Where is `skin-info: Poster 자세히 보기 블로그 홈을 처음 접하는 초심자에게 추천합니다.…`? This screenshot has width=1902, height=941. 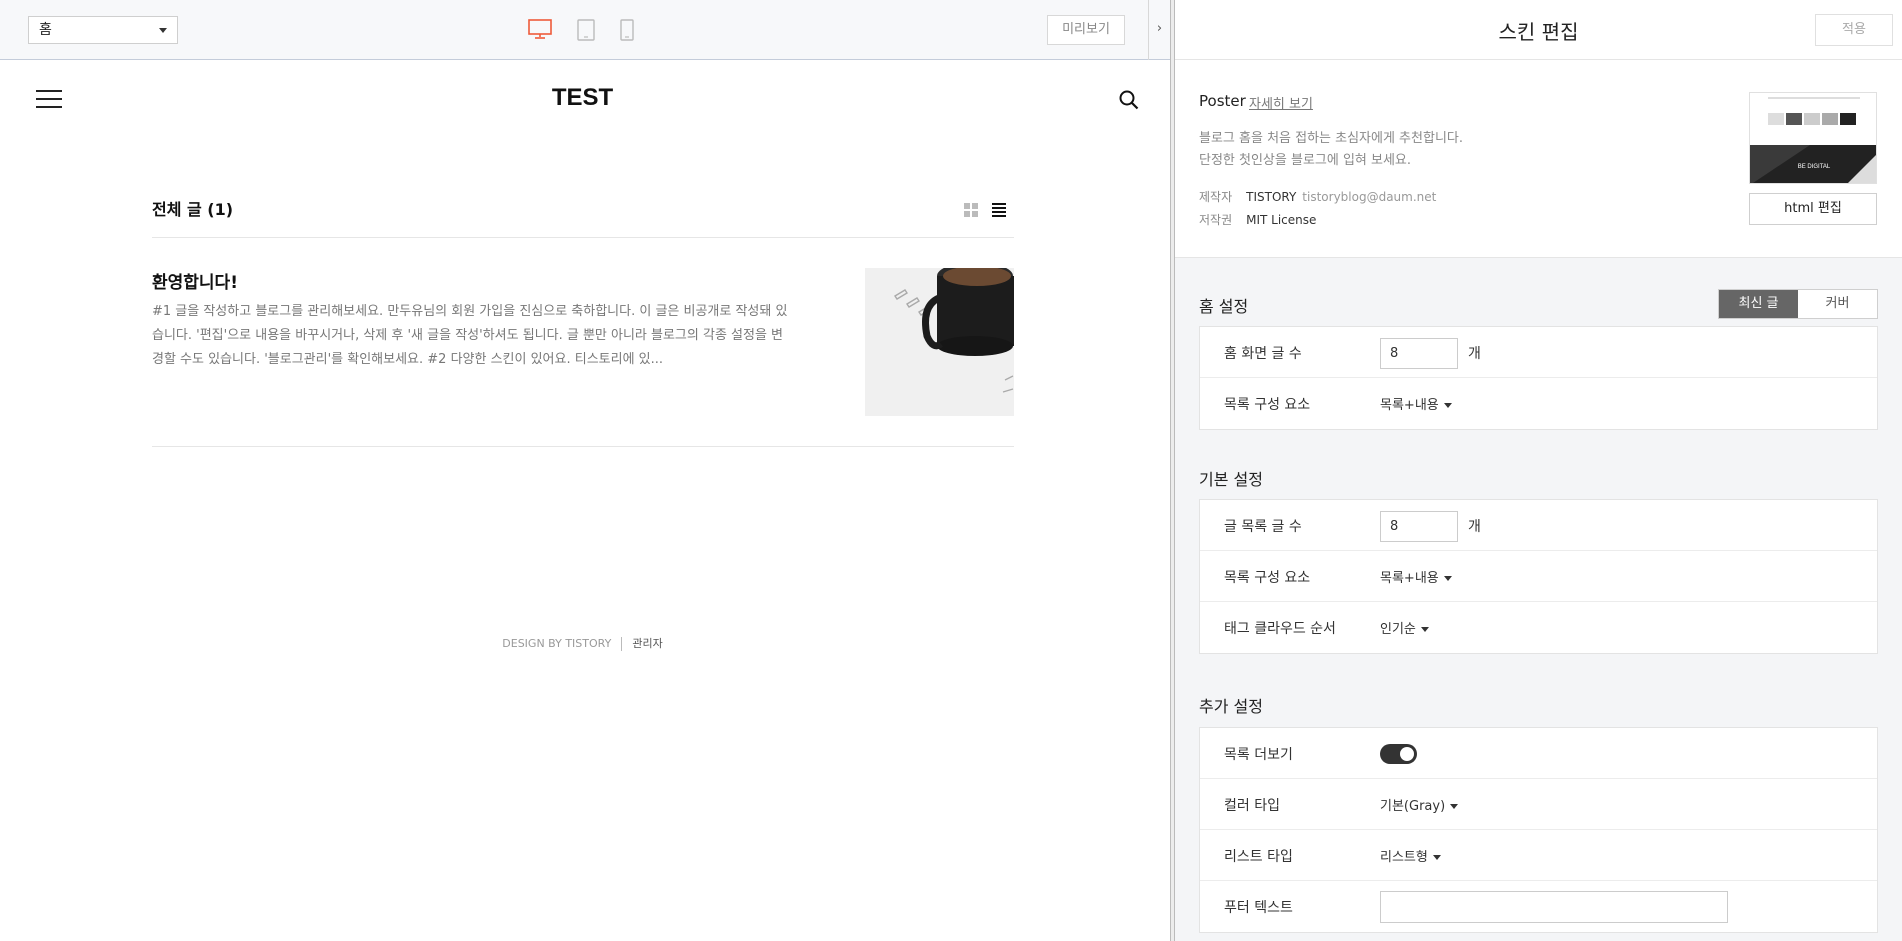 skin-info: Poster 자세히 보기 블로그 홈을 처음 접하는 초심자에게 추천합니다.… is located at coordinates (1538, 159).